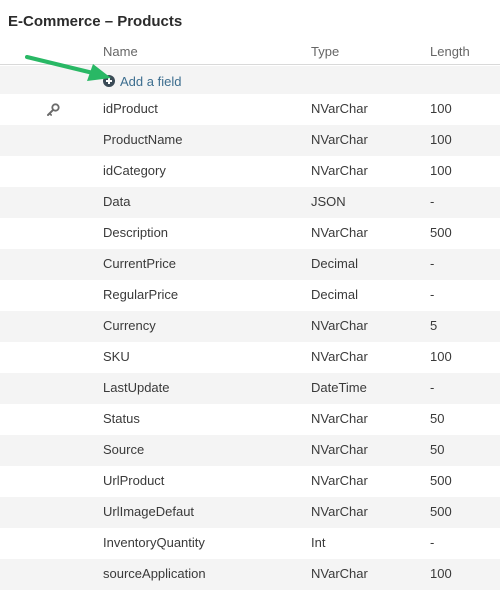 The image size is (500, 601). I want to click on table-row: Description NVarChar 500, so click(250, 233).